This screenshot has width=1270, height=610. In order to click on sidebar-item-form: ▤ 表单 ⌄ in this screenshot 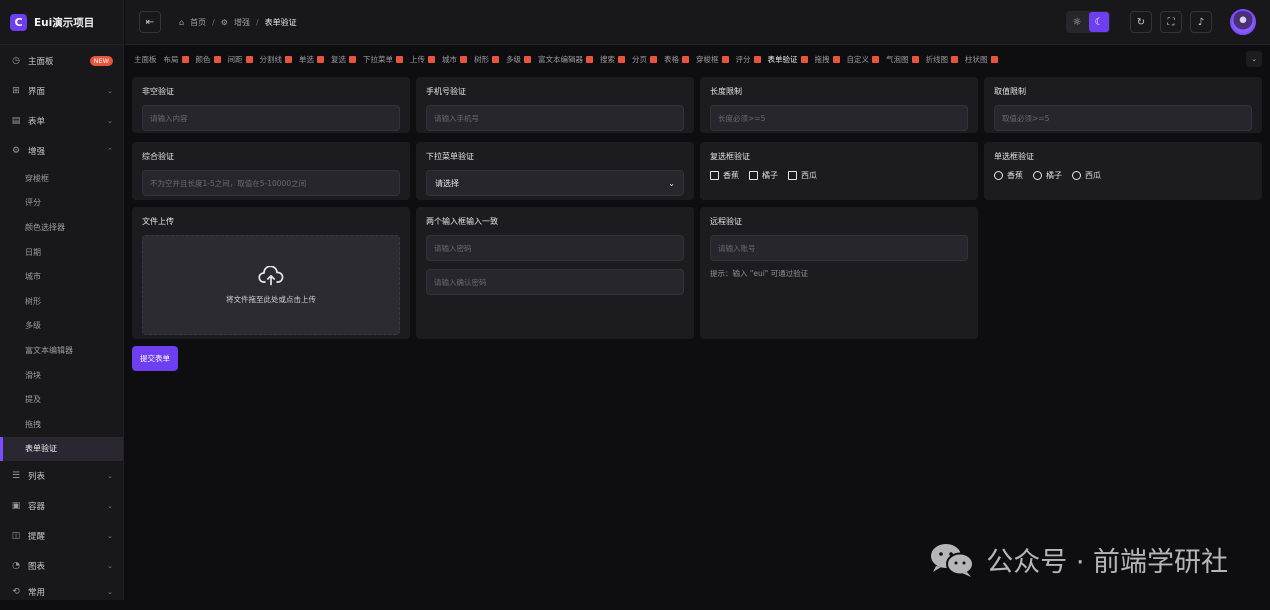, I will do `click(61, 121)`.